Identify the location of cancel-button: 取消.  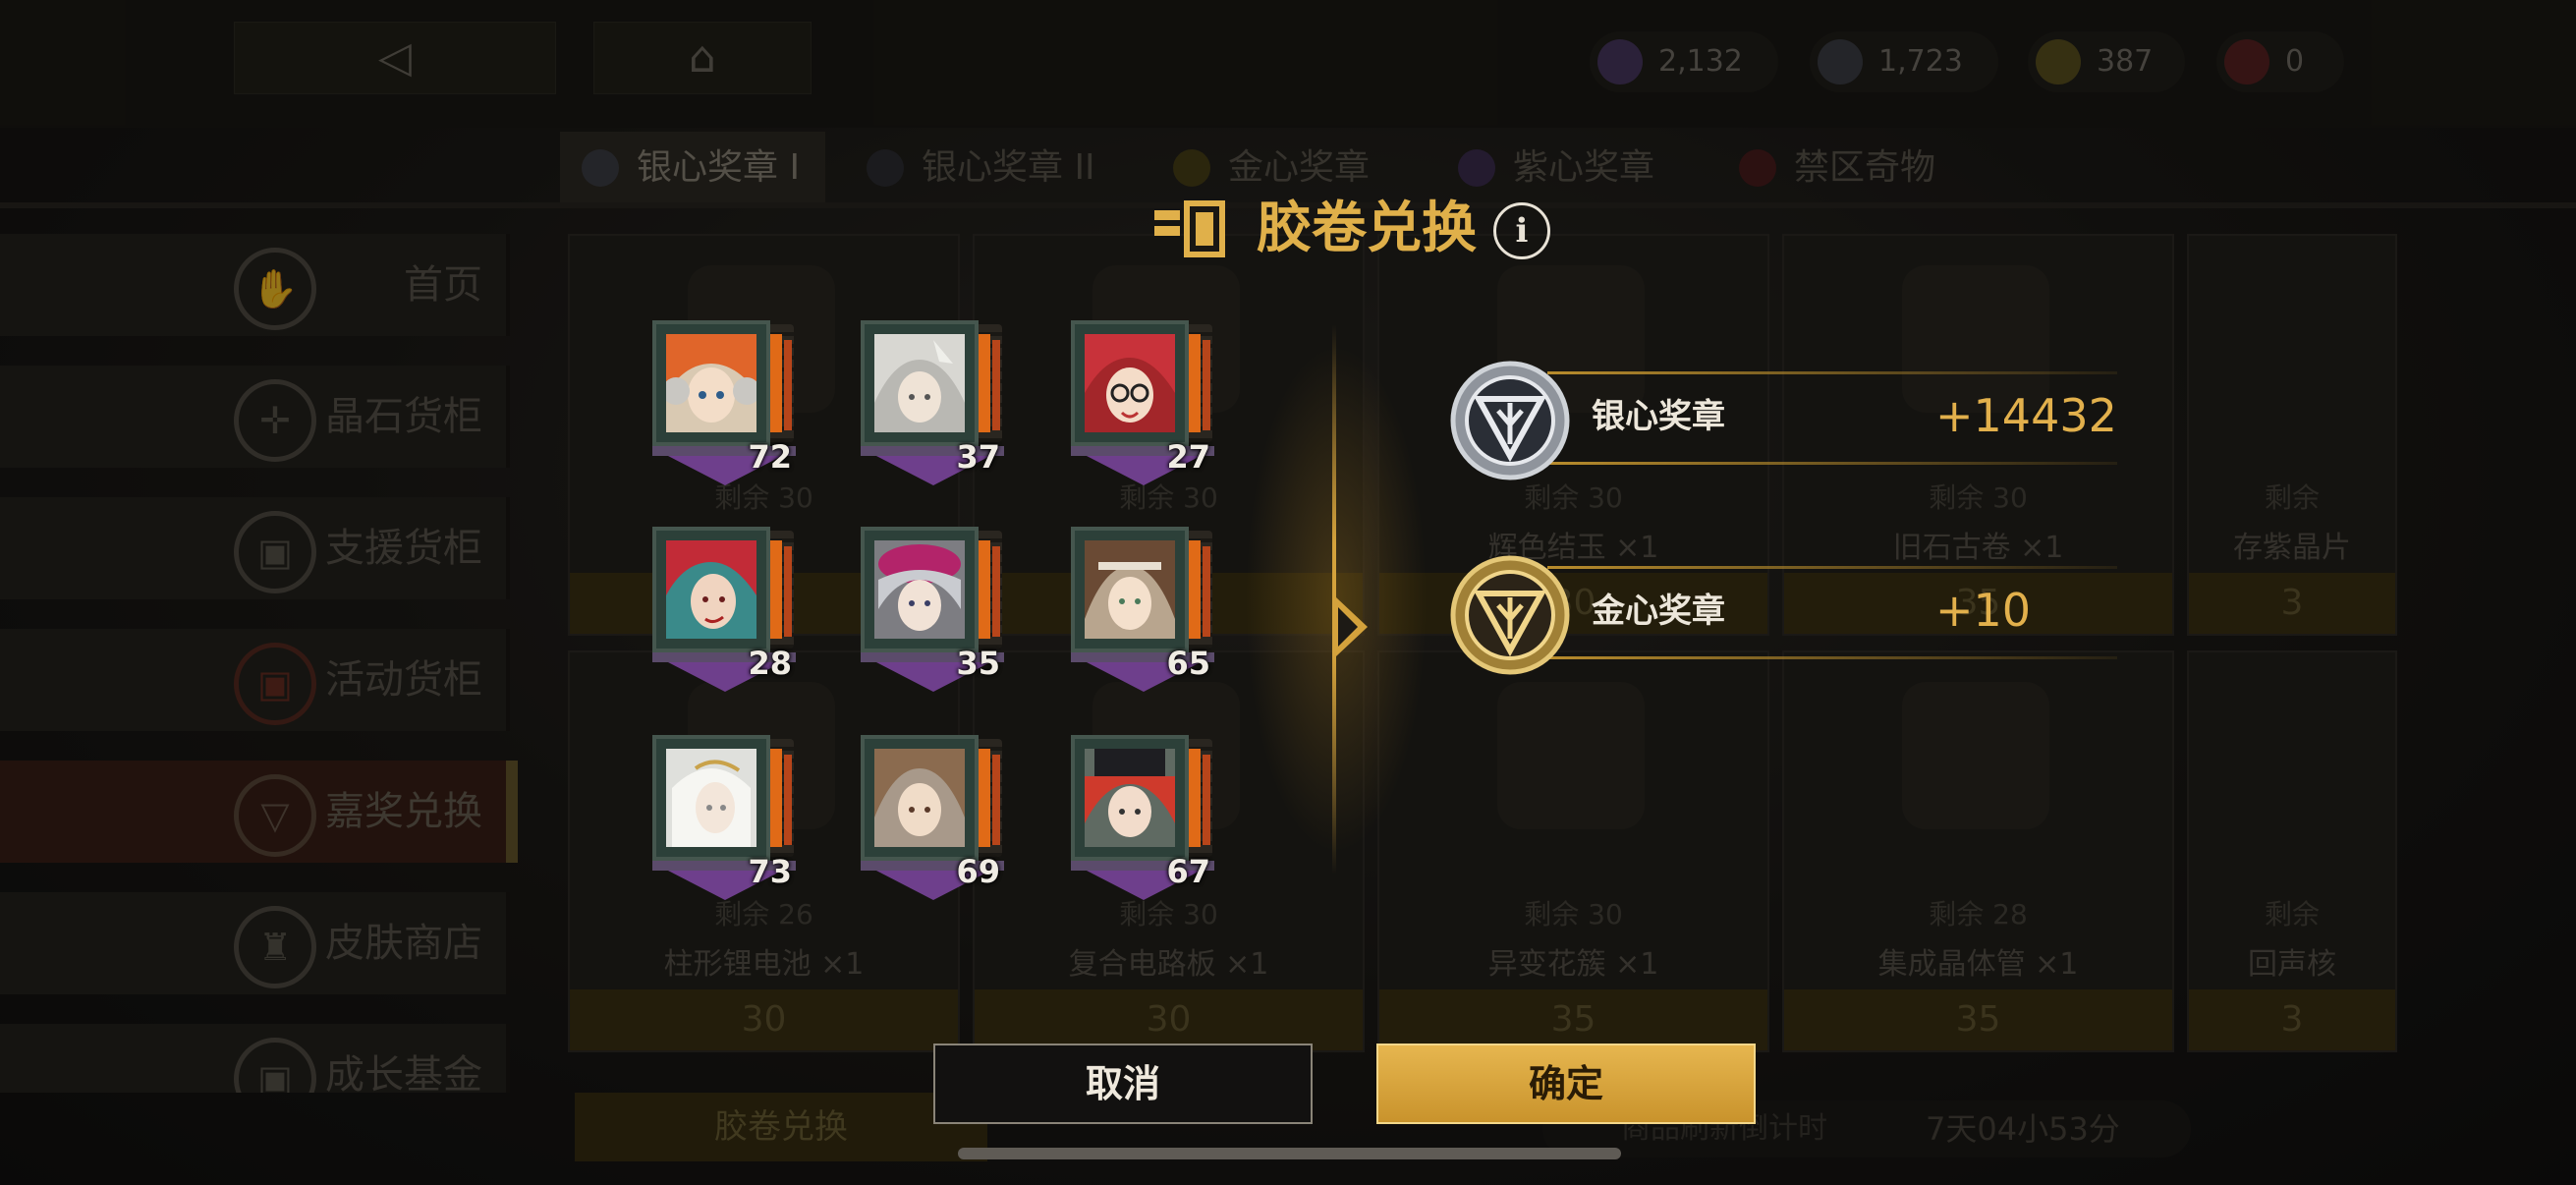
(1123, 1084).